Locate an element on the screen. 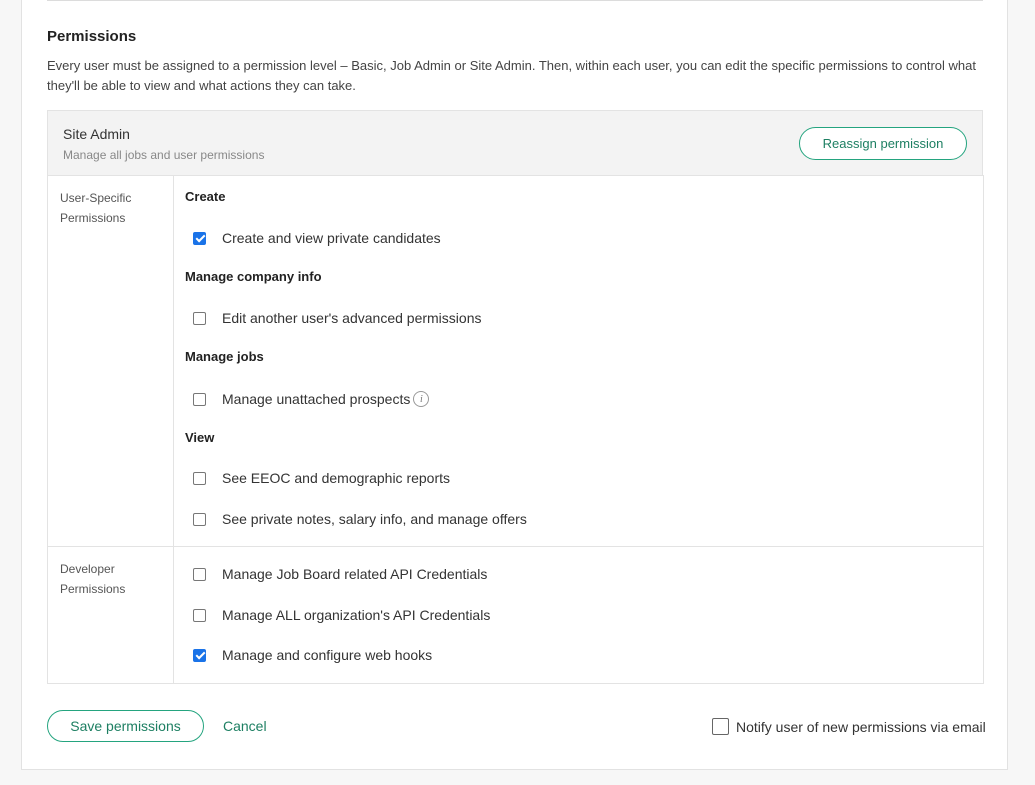 This screenshot has width=1035, height=785. permission-row: Edit another user's advanced permissions is located at coordinates (337, 318).